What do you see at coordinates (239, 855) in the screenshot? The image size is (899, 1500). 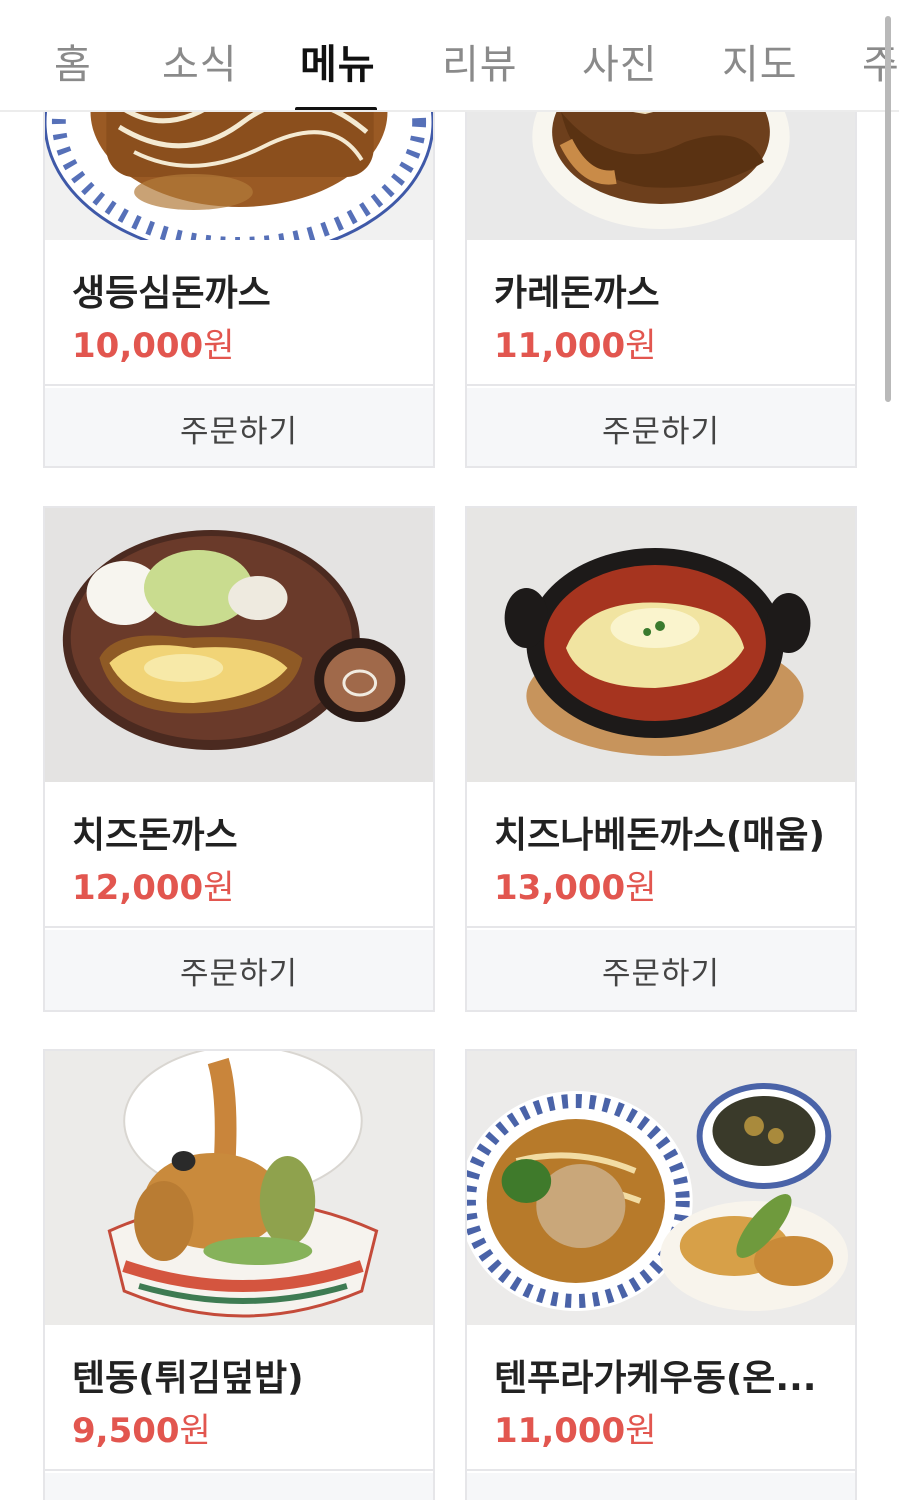 I see `menu-info: 치즈돈까스 12,000원` at bounding box center [239, 855].